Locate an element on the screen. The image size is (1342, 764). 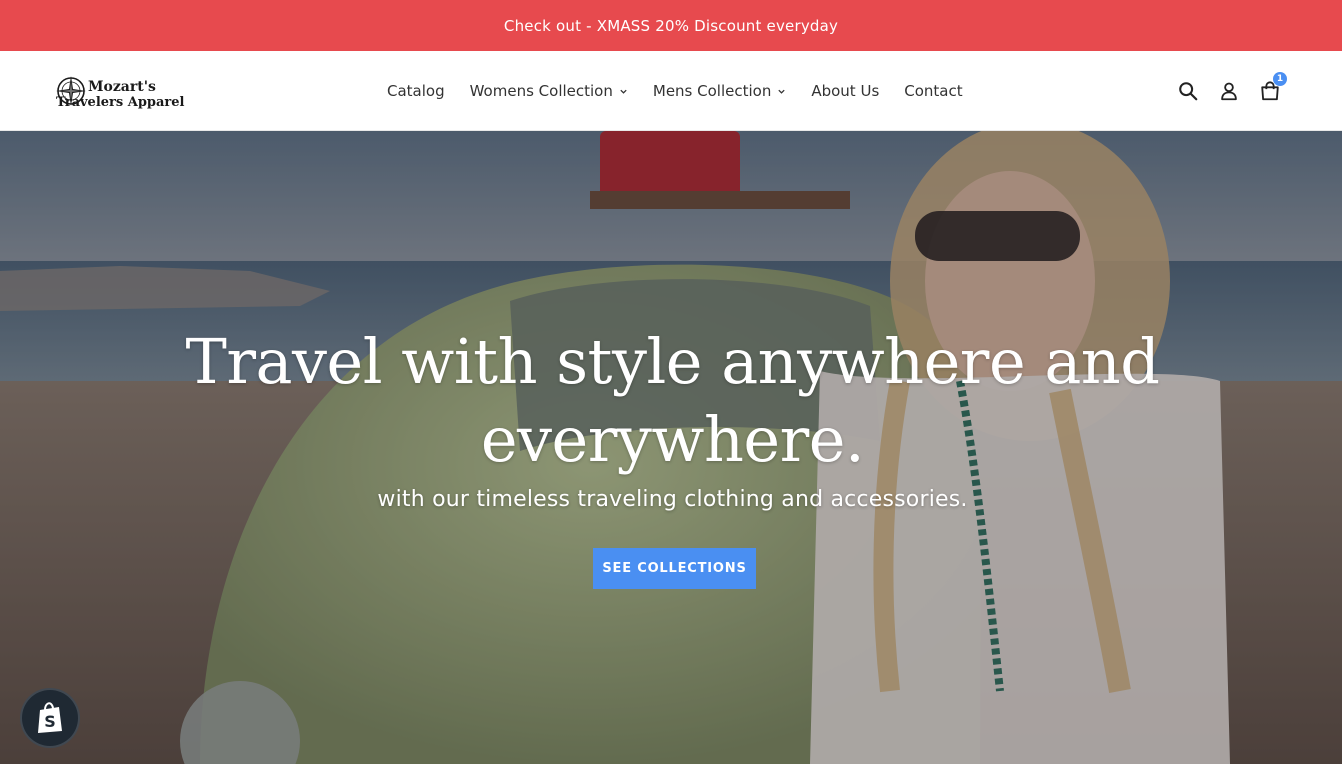
account-icon is located at coordinates (1229, 91).